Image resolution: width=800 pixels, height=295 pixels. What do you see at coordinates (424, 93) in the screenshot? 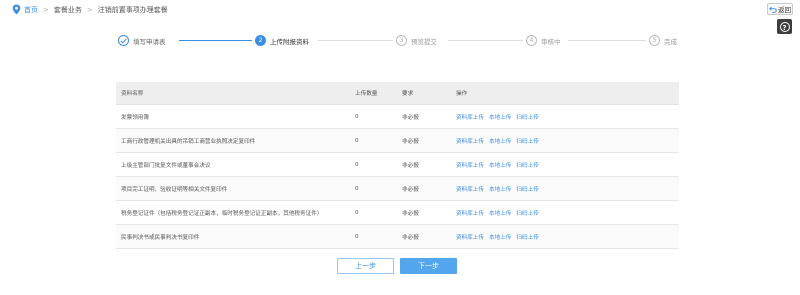
I see `header-requirement: 要求` at bounding box center [424, 93].